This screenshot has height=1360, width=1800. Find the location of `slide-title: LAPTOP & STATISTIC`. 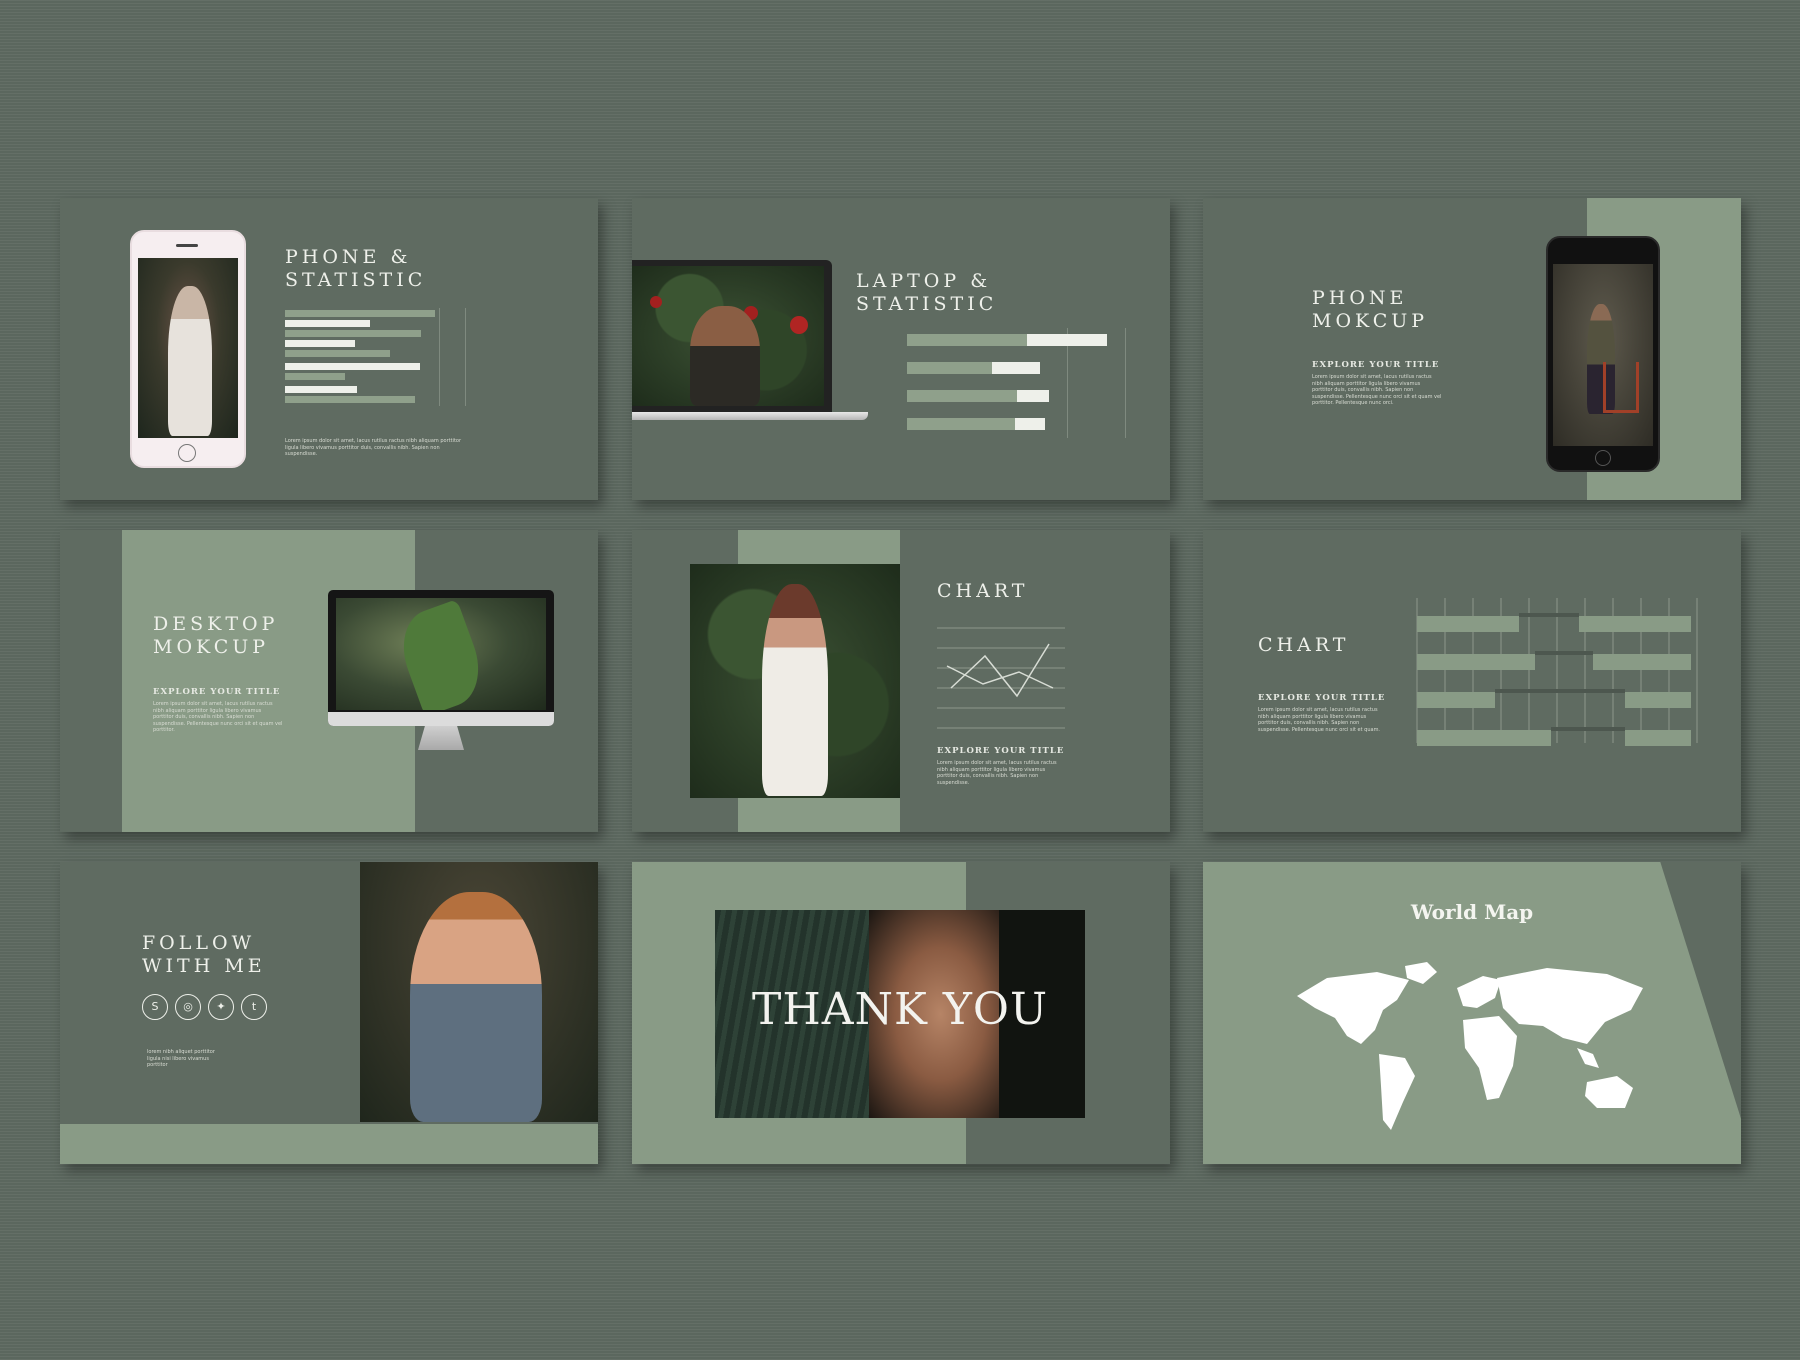

slide-title: LAPTOP & STATISTIC is located at coordinates (927, 292).